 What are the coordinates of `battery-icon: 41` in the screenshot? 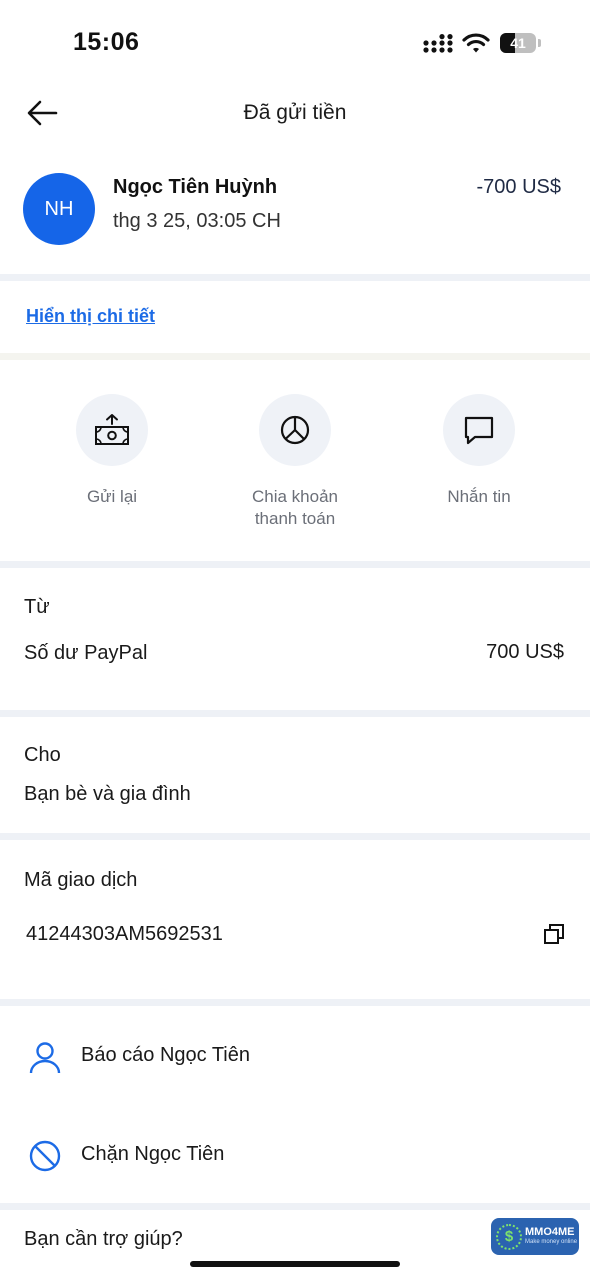 It's located at (520, 43).